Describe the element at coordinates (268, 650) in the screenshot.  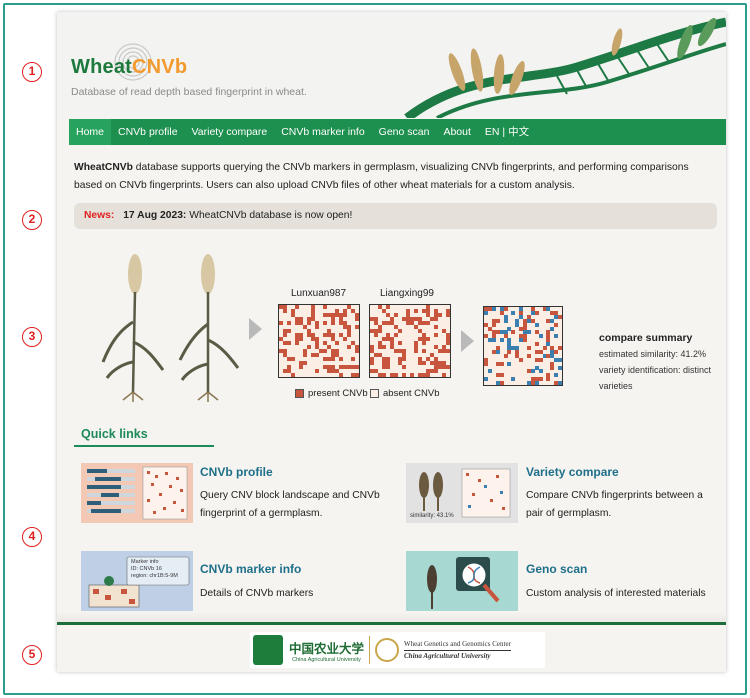
I see `cau-emblem-icon` at that location.